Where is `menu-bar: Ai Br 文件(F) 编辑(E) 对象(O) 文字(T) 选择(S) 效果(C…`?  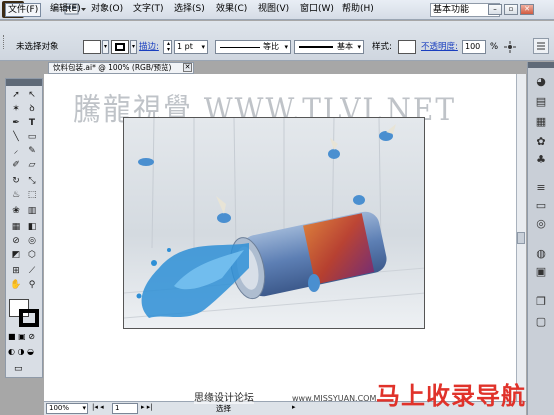
menu-bar: Ai Br 文件(F) 编辑(E) 对象(O) 文字(T) 选择(S) 效果(C… is located at coordinates (277, 10).